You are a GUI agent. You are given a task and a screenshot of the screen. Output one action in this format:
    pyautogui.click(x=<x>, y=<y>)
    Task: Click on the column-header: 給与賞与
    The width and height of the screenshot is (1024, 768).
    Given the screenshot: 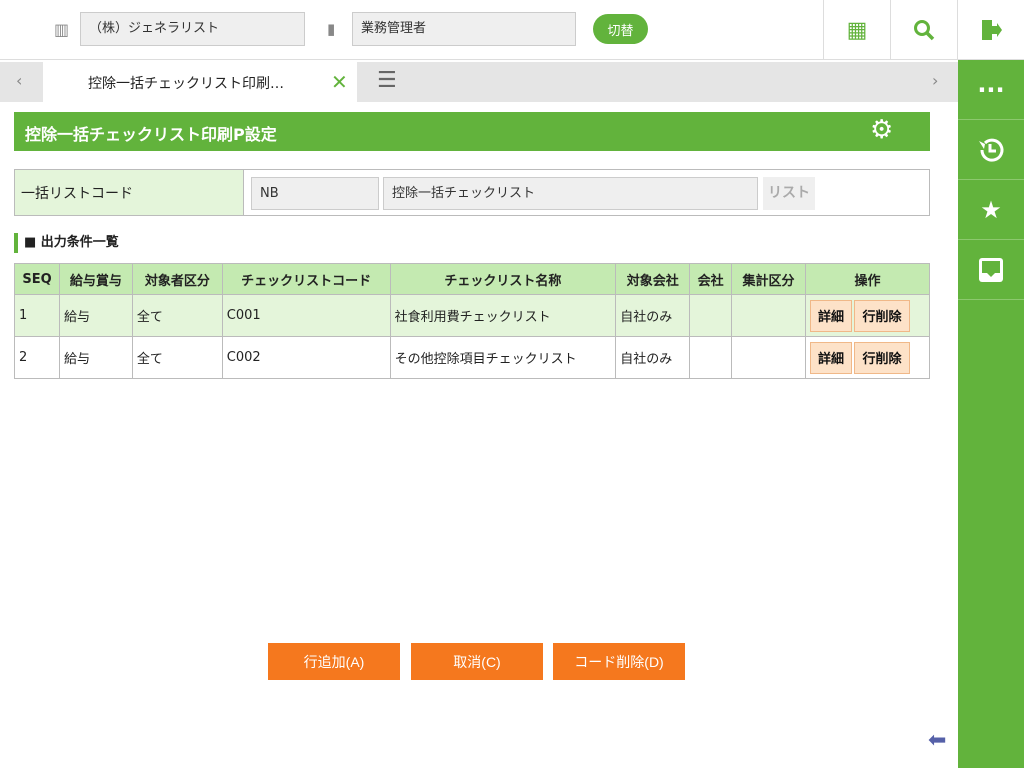 What is the action you would take?
    pyautogui.click(x=95, y=279)
    